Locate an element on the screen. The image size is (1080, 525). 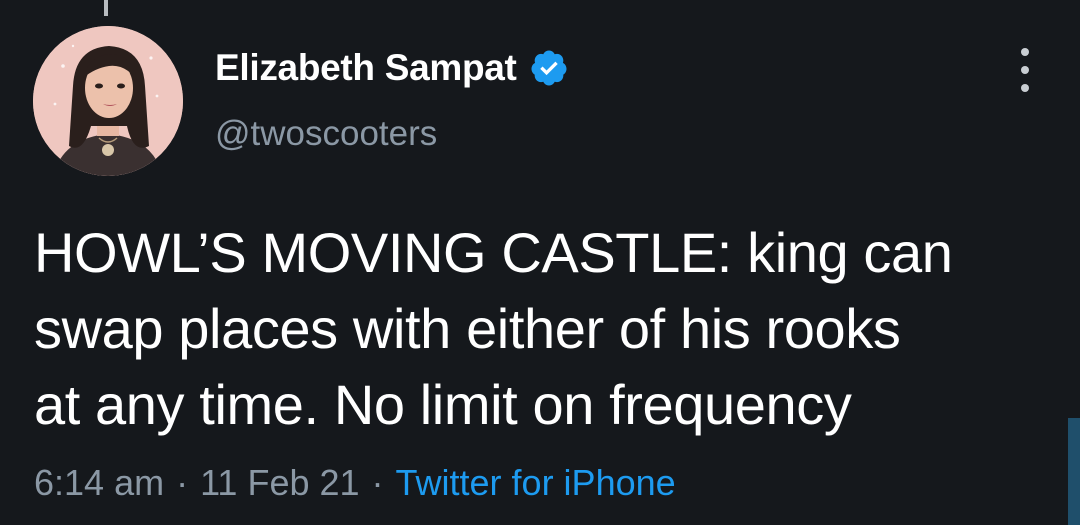
avatar-illustration is located at coordinates (108, 101).